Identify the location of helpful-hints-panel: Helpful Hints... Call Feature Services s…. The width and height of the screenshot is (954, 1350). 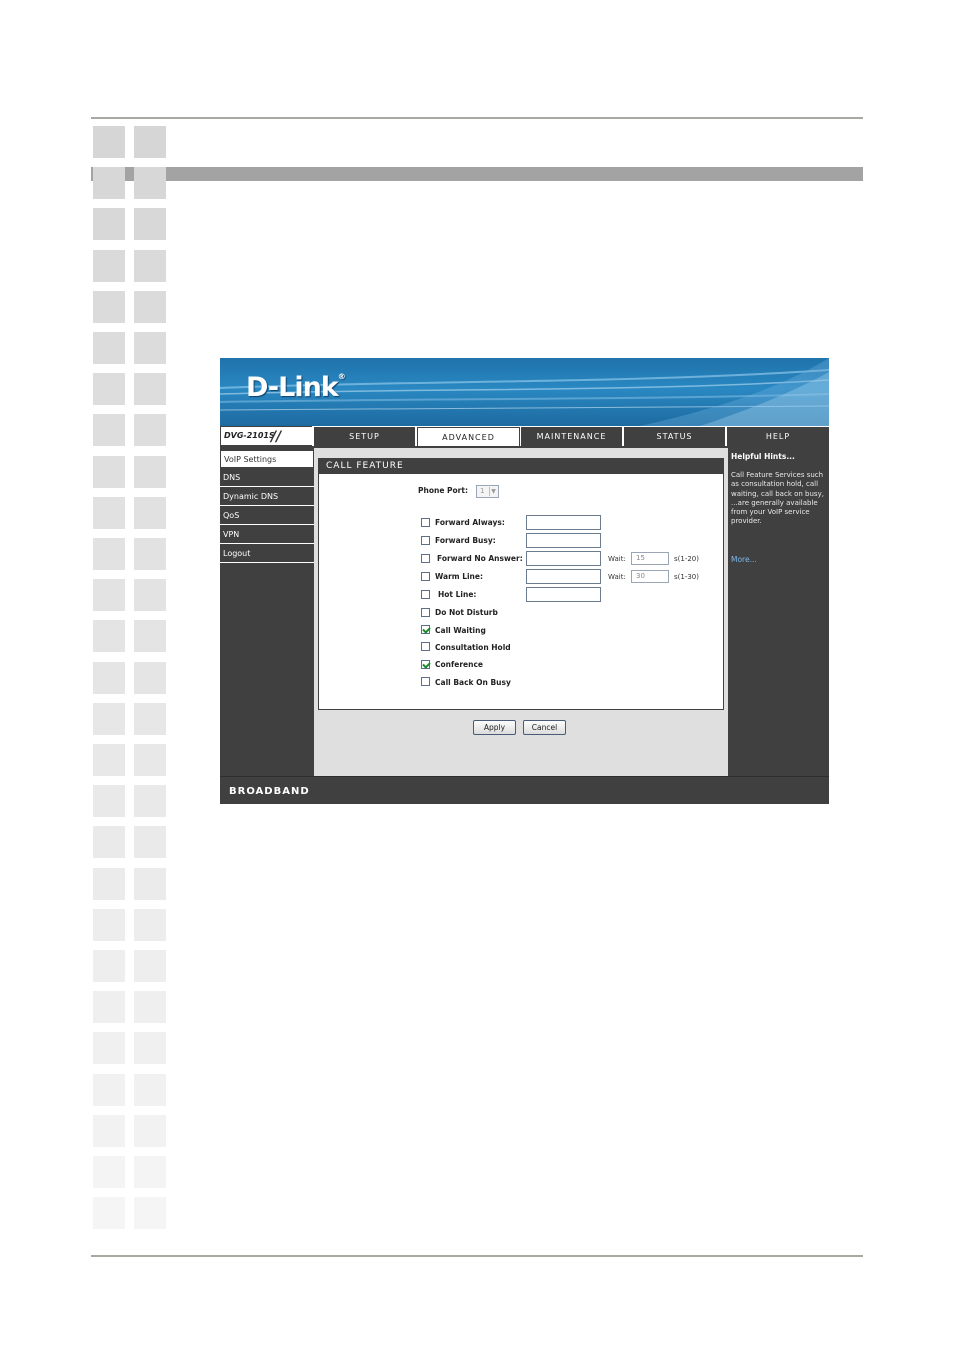
(778, 612).